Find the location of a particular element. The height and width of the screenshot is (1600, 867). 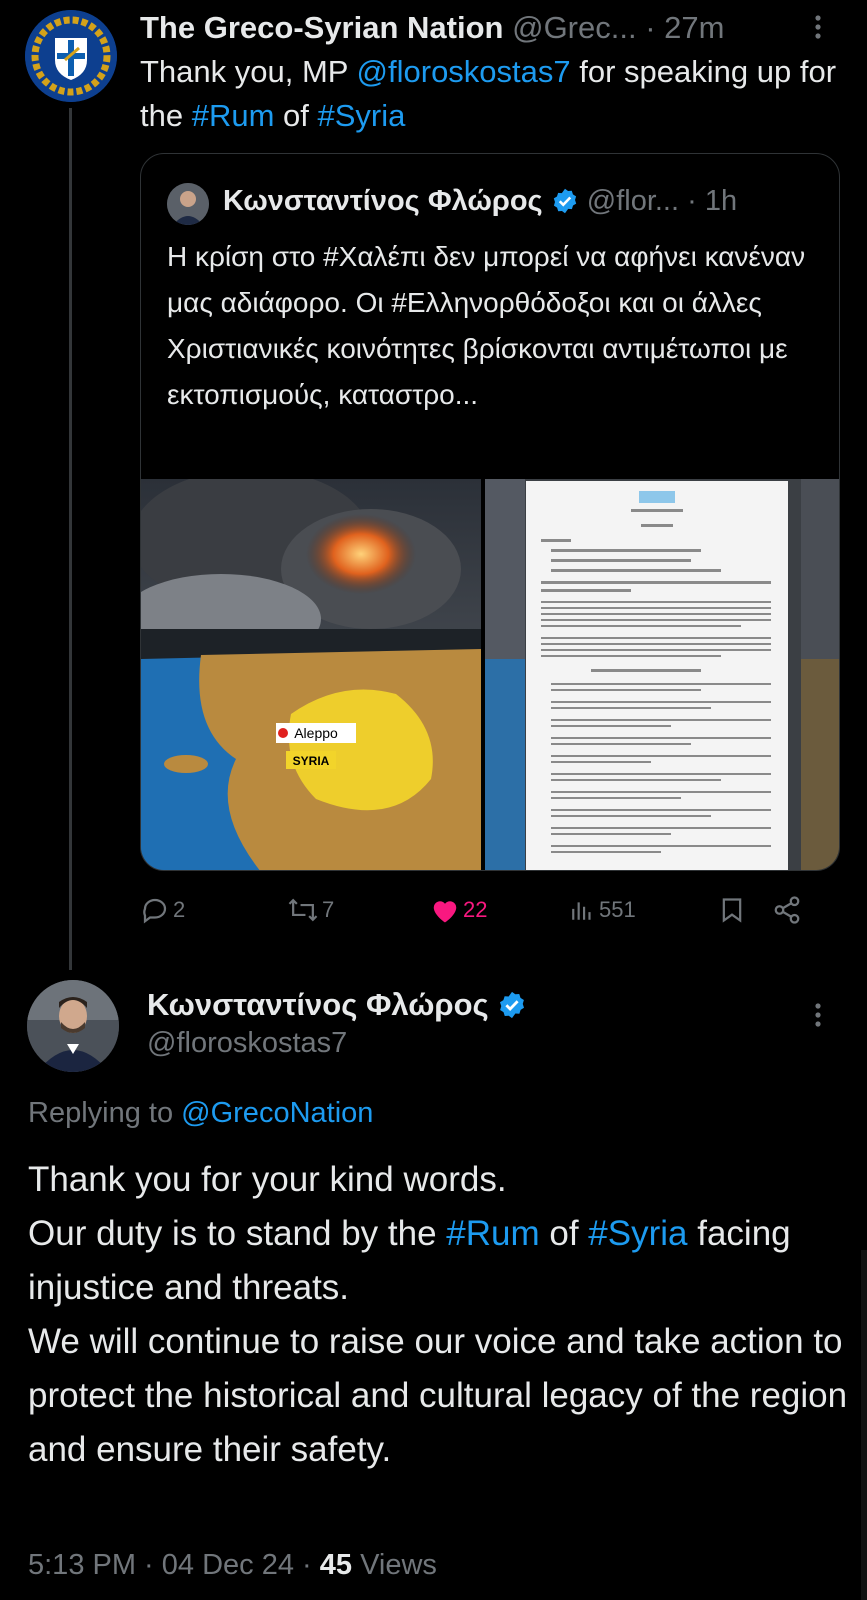

author-handle: @floroskostas7 is located at coordinates (247, 1043).